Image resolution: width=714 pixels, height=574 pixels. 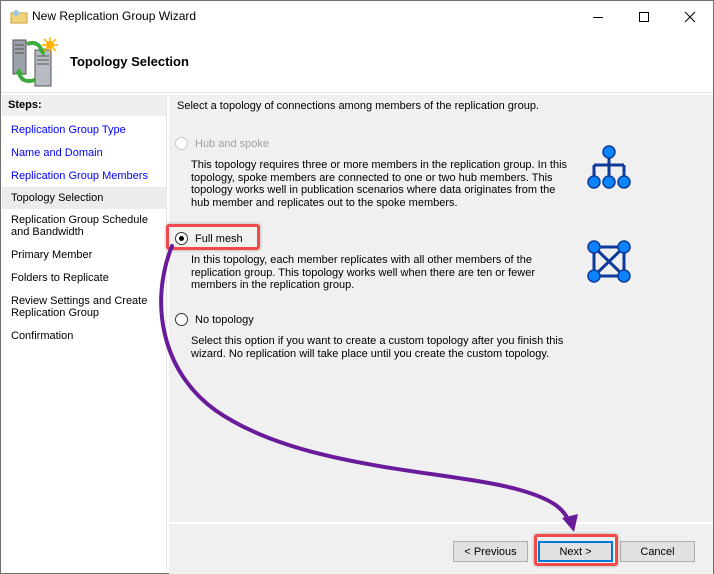 I want to click on step-replication-group-members: Replication Group Members, so click(x=84, y=176).